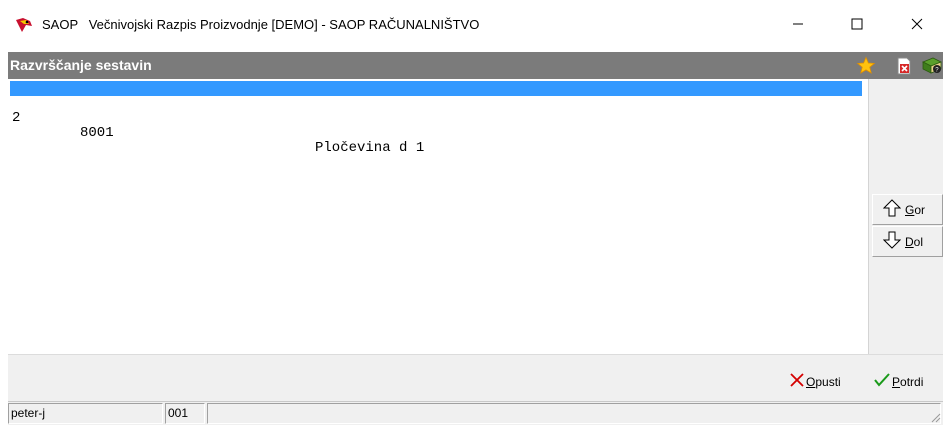  What do you see at coordinates (475, 377) in the screenshot?
I see `action-bar: Opusti Potrdi` at bounding box center [475, 377].